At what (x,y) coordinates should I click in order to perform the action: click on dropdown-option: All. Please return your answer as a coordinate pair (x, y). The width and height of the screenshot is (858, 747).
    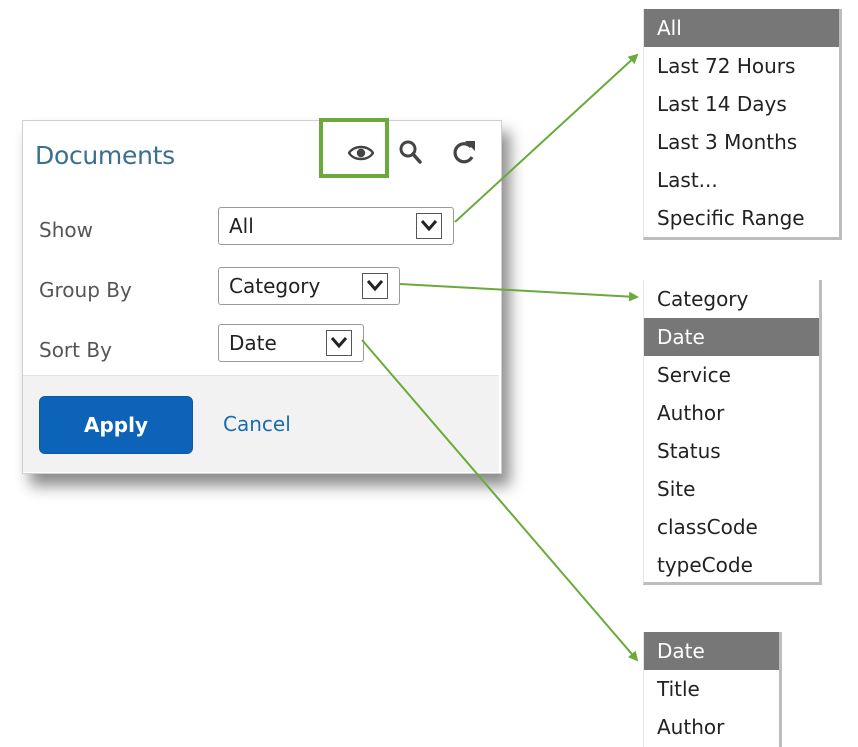
    Looking at the image, I should click on (741, 28).